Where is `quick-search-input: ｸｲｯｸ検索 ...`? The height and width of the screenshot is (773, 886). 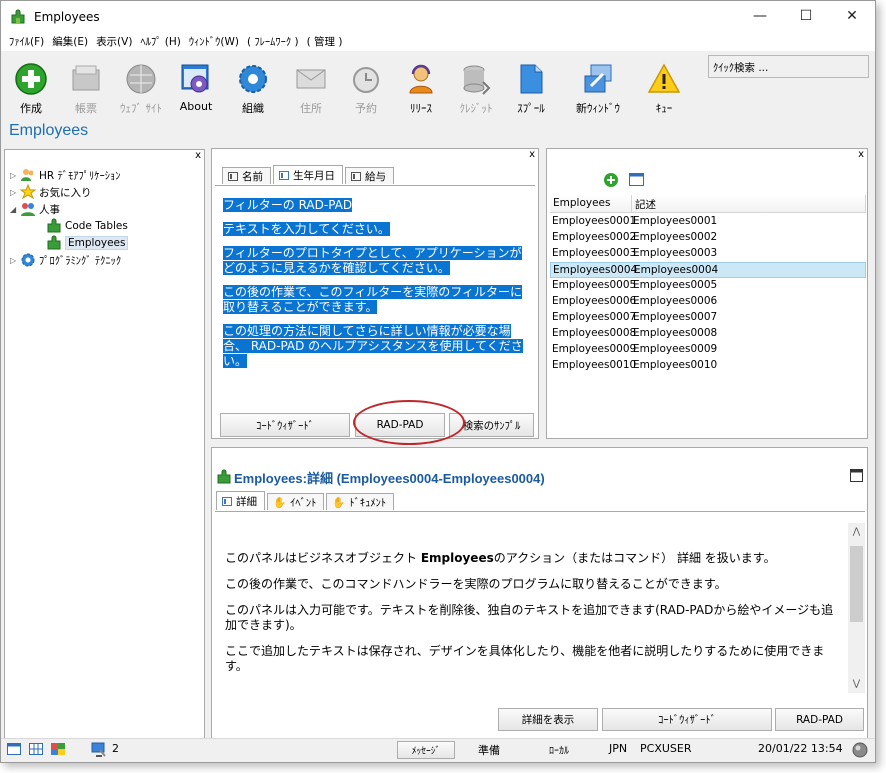
quick-search-input: ｸｲｯｸ検索 ... is located at coordinates (788, 66).